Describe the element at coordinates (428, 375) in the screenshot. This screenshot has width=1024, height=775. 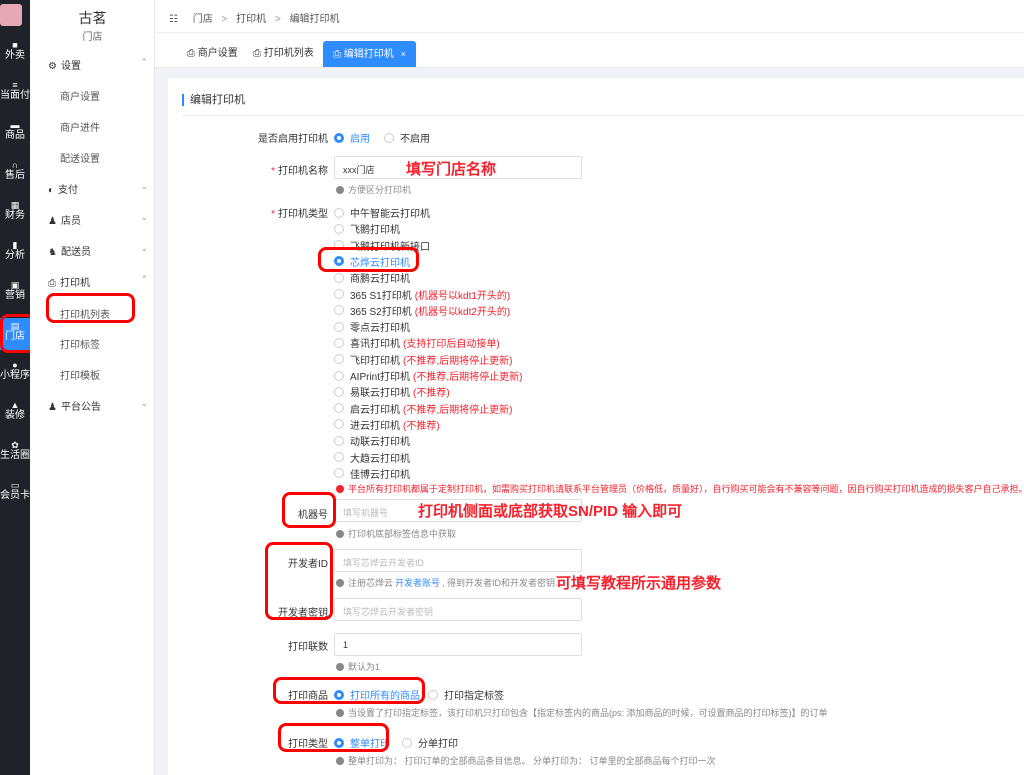
I see `printer-type-option: AIPrint打印机 (不推荐,后期将停止更新)` at that location.